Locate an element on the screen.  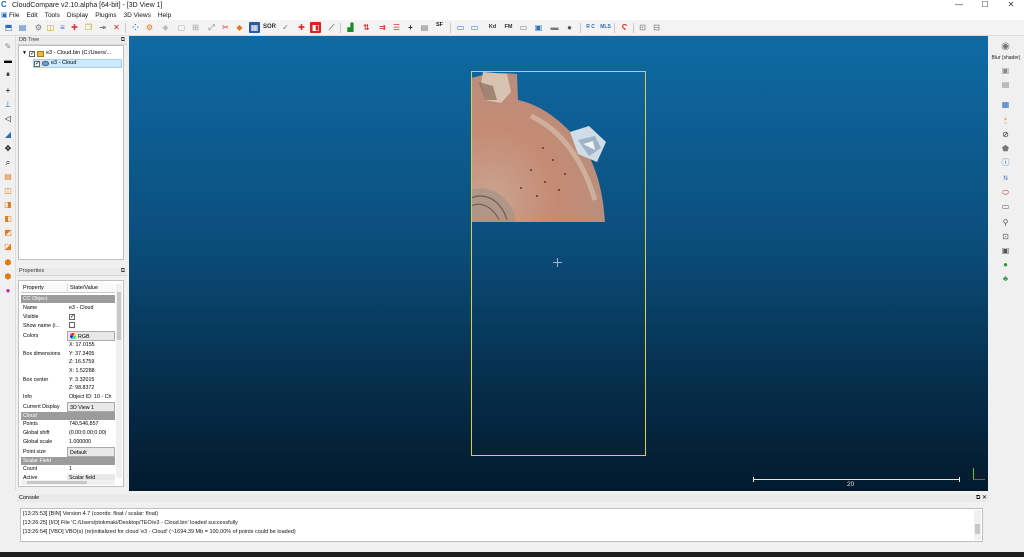
view-iso1-icon: ⬢ is located at coordinates (8, 262).